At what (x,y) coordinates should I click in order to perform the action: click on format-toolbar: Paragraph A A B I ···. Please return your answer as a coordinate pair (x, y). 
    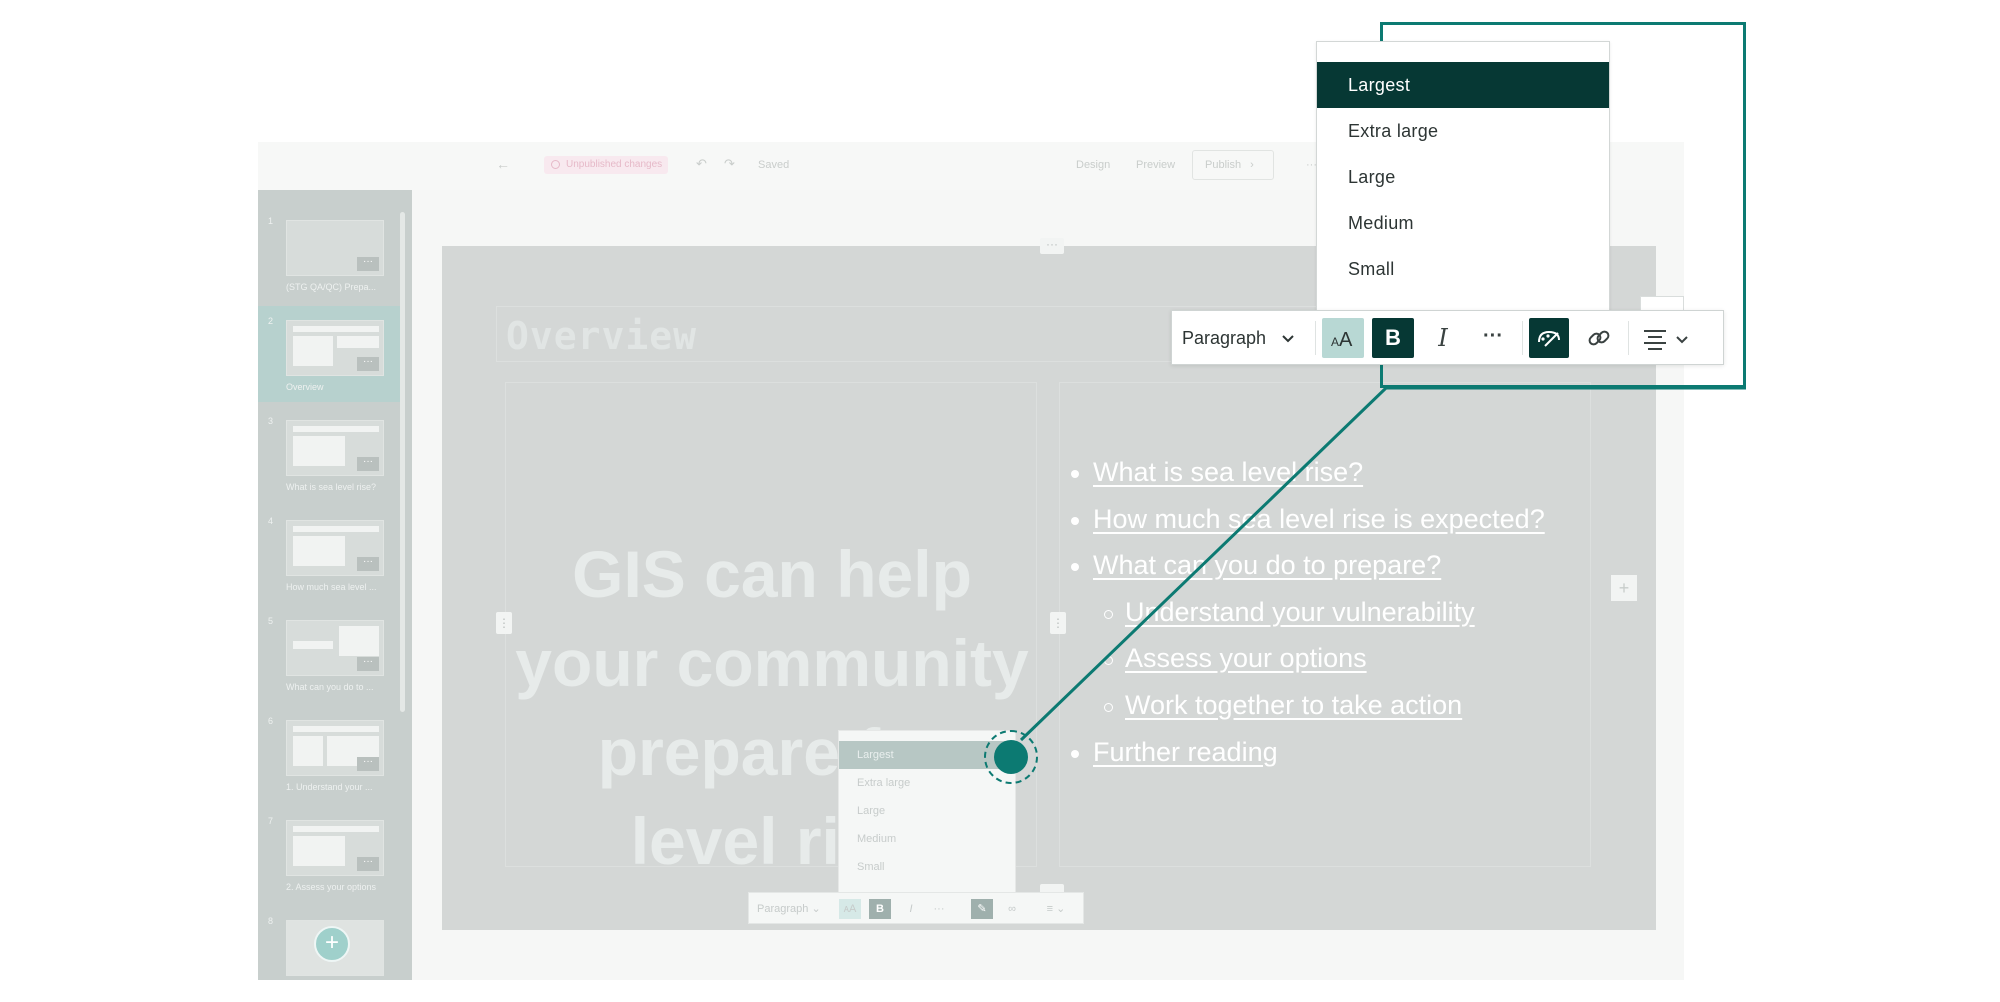
    Looking at the image, I should click on (1447, 337).